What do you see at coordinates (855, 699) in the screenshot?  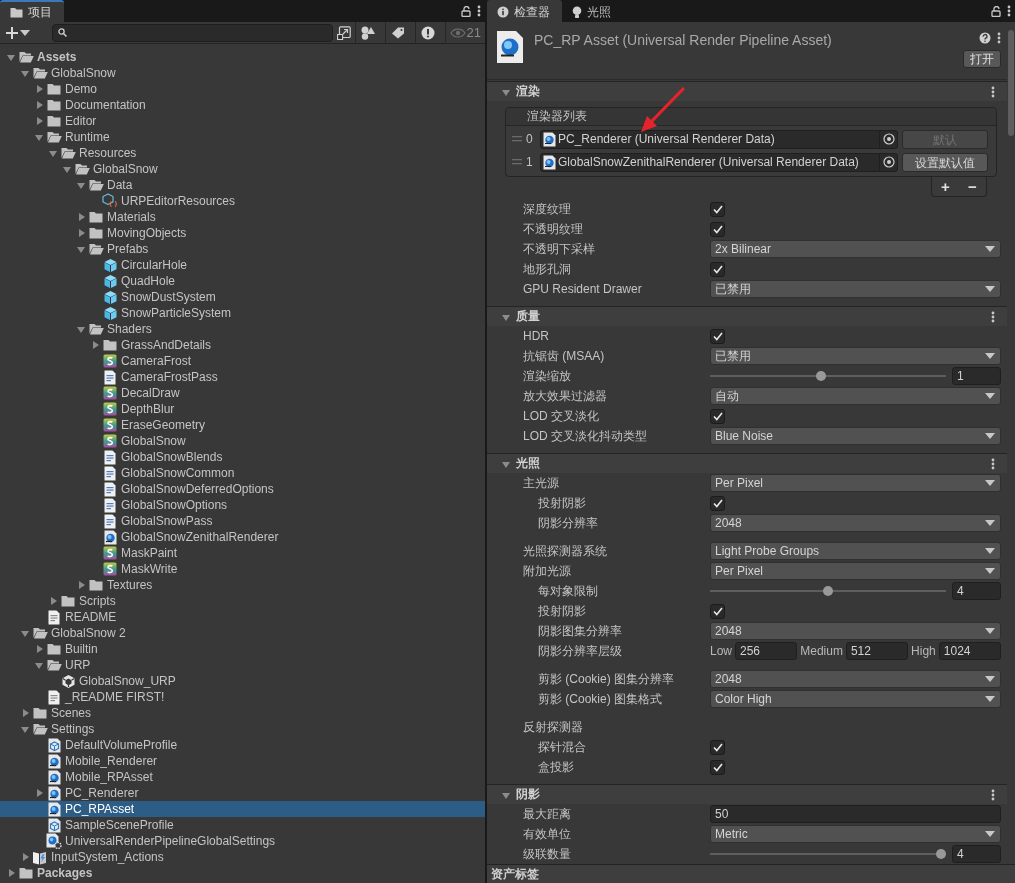 I see `dropdown: Color High` at bounding box center [855, 699].